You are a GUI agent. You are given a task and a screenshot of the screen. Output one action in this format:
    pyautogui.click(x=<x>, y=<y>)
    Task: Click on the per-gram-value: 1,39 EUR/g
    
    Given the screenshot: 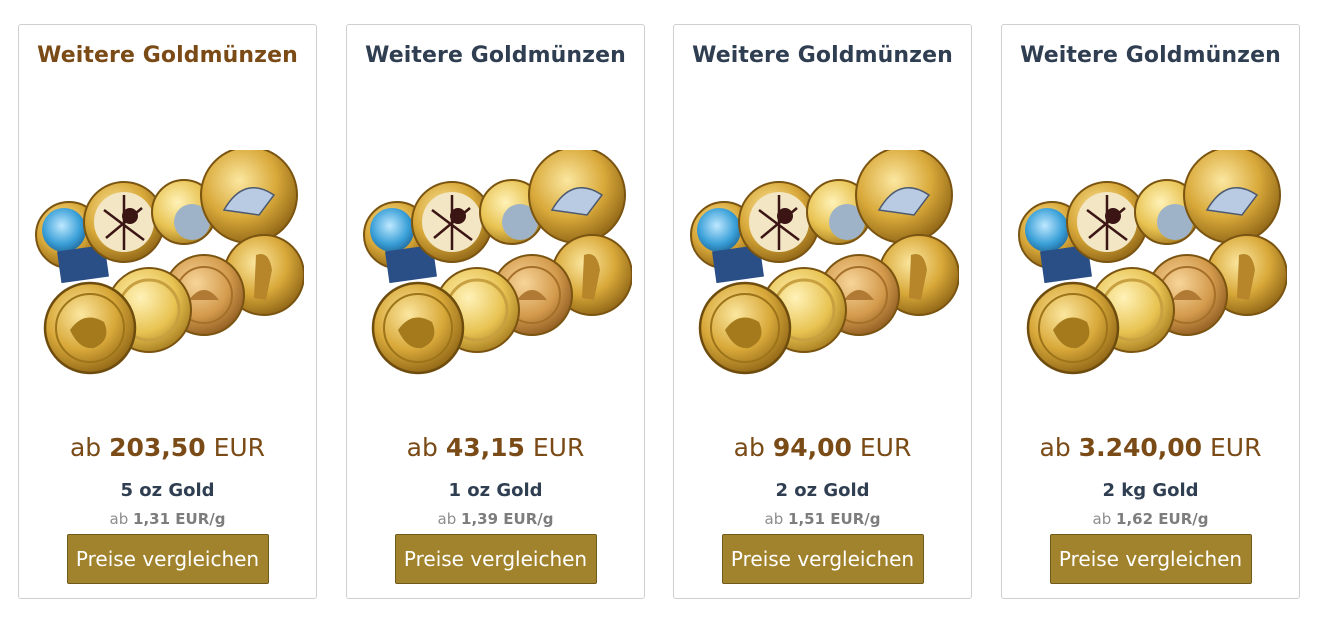 What is the action you would take?
    pyautogui.click(x=507, y=519)
    